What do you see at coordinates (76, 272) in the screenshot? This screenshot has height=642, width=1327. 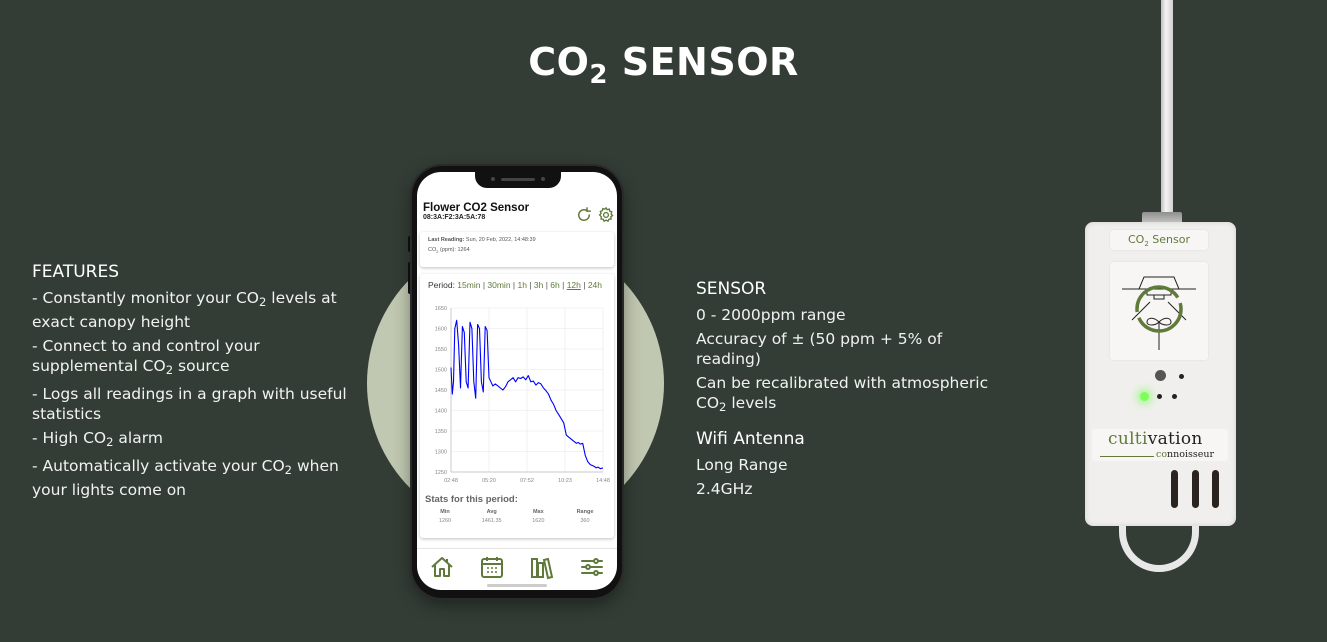 I see `features-heading: FEATURES` at bounding box center [76, 272].